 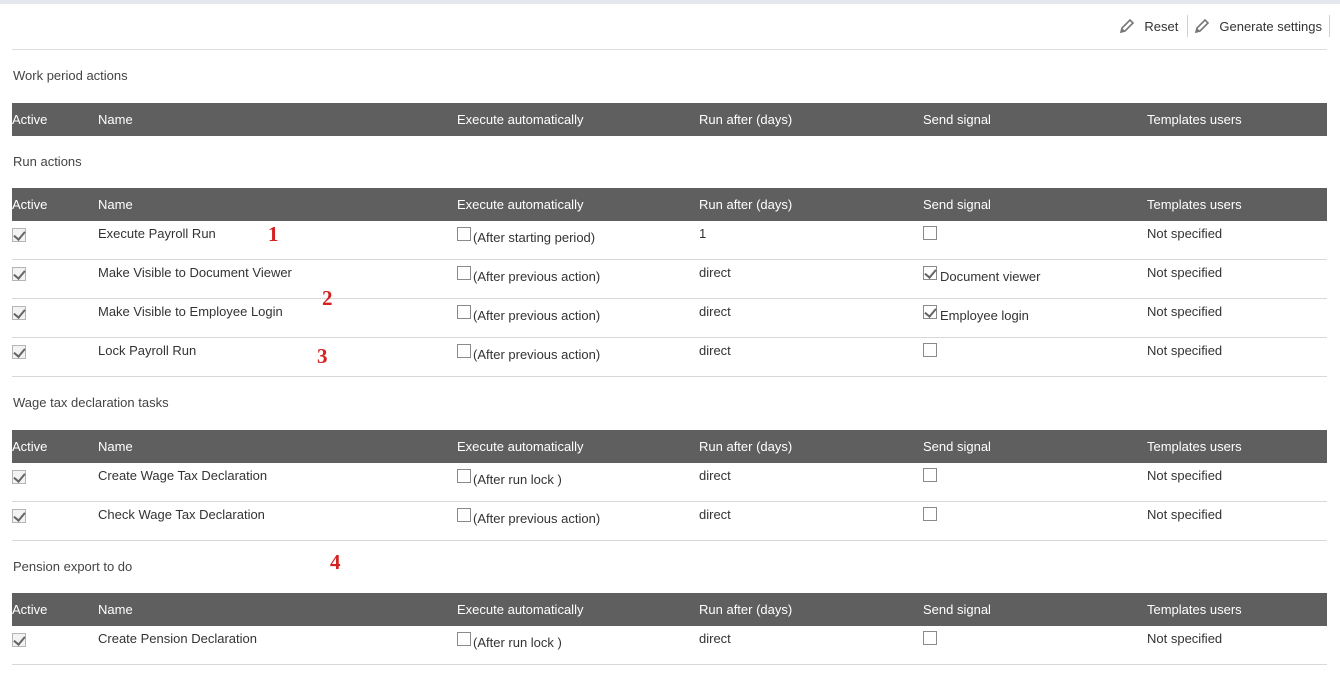 What do you see at coordinates (181, 514) in the screenshot?
I see `action-name: Check Wage Tax Declaration` at bounding box center [181, 514].